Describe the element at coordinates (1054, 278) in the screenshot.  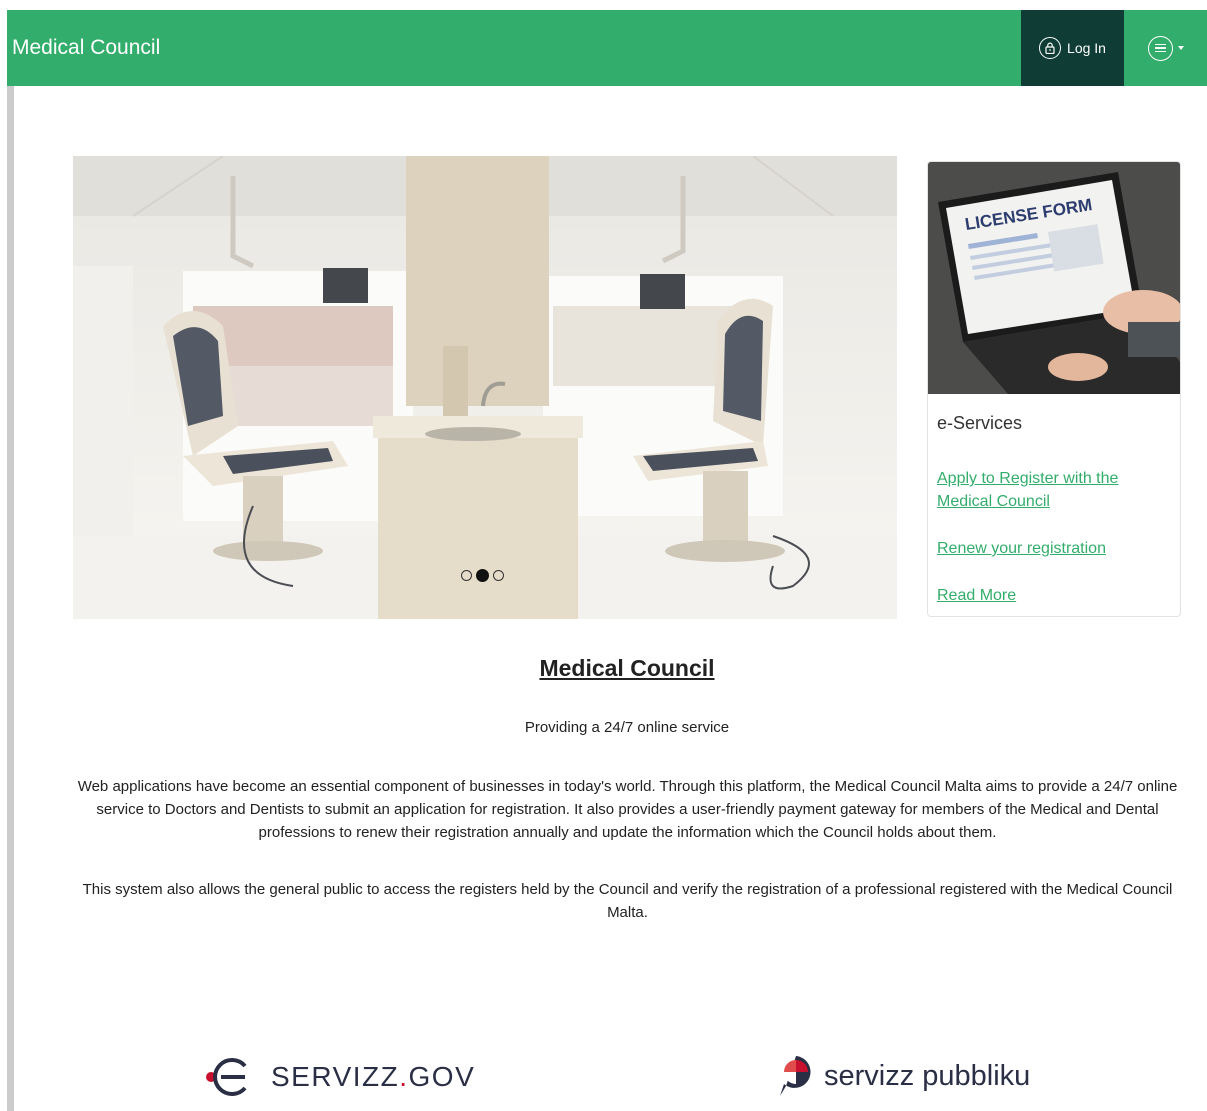
I see `license-form-laptop-image: LICENSE FORM` at that location.